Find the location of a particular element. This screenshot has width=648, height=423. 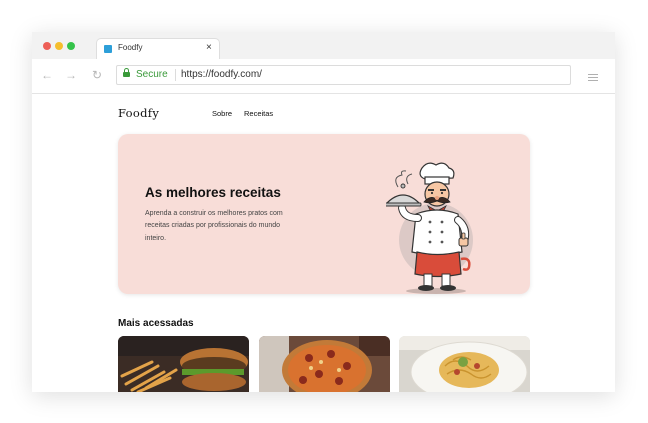

lock-icon is located at coordinates (126, 73).